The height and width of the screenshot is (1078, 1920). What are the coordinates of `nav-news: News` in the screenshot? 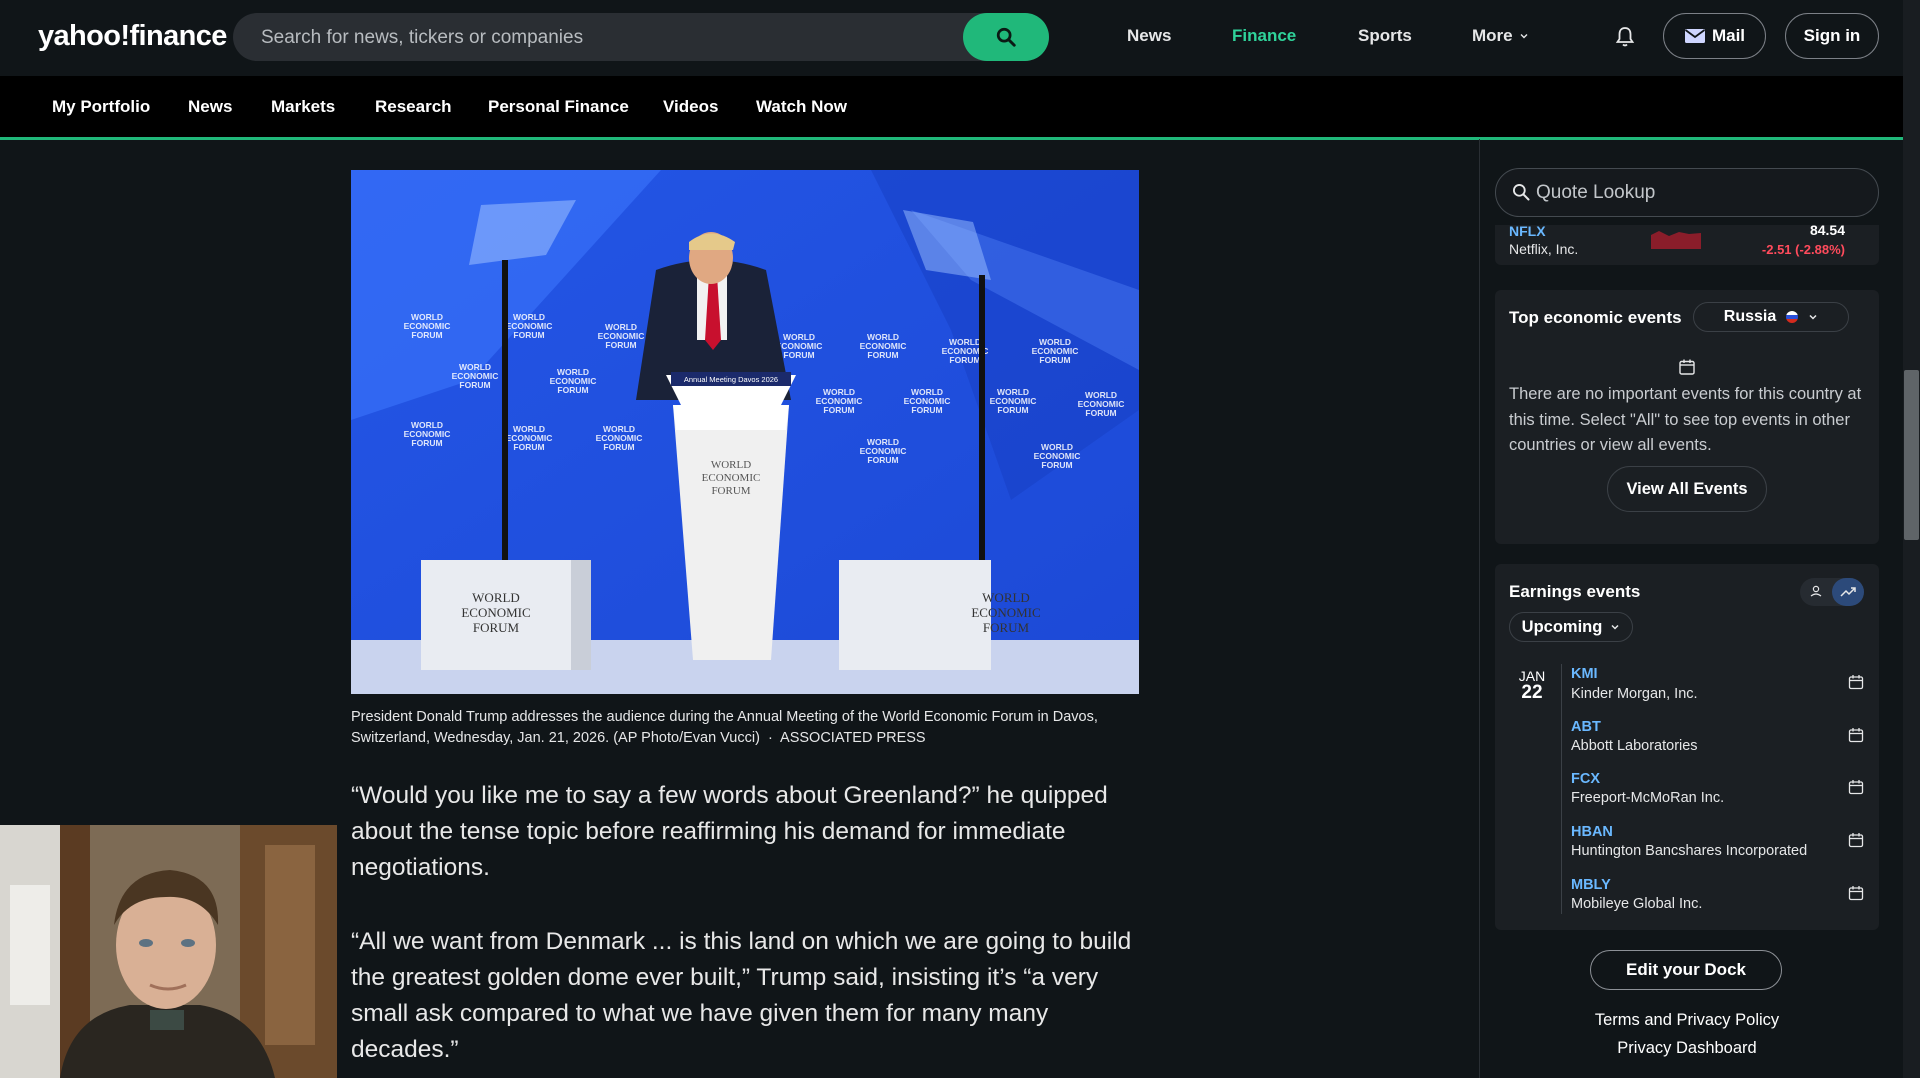 It's located at (1149, 36).